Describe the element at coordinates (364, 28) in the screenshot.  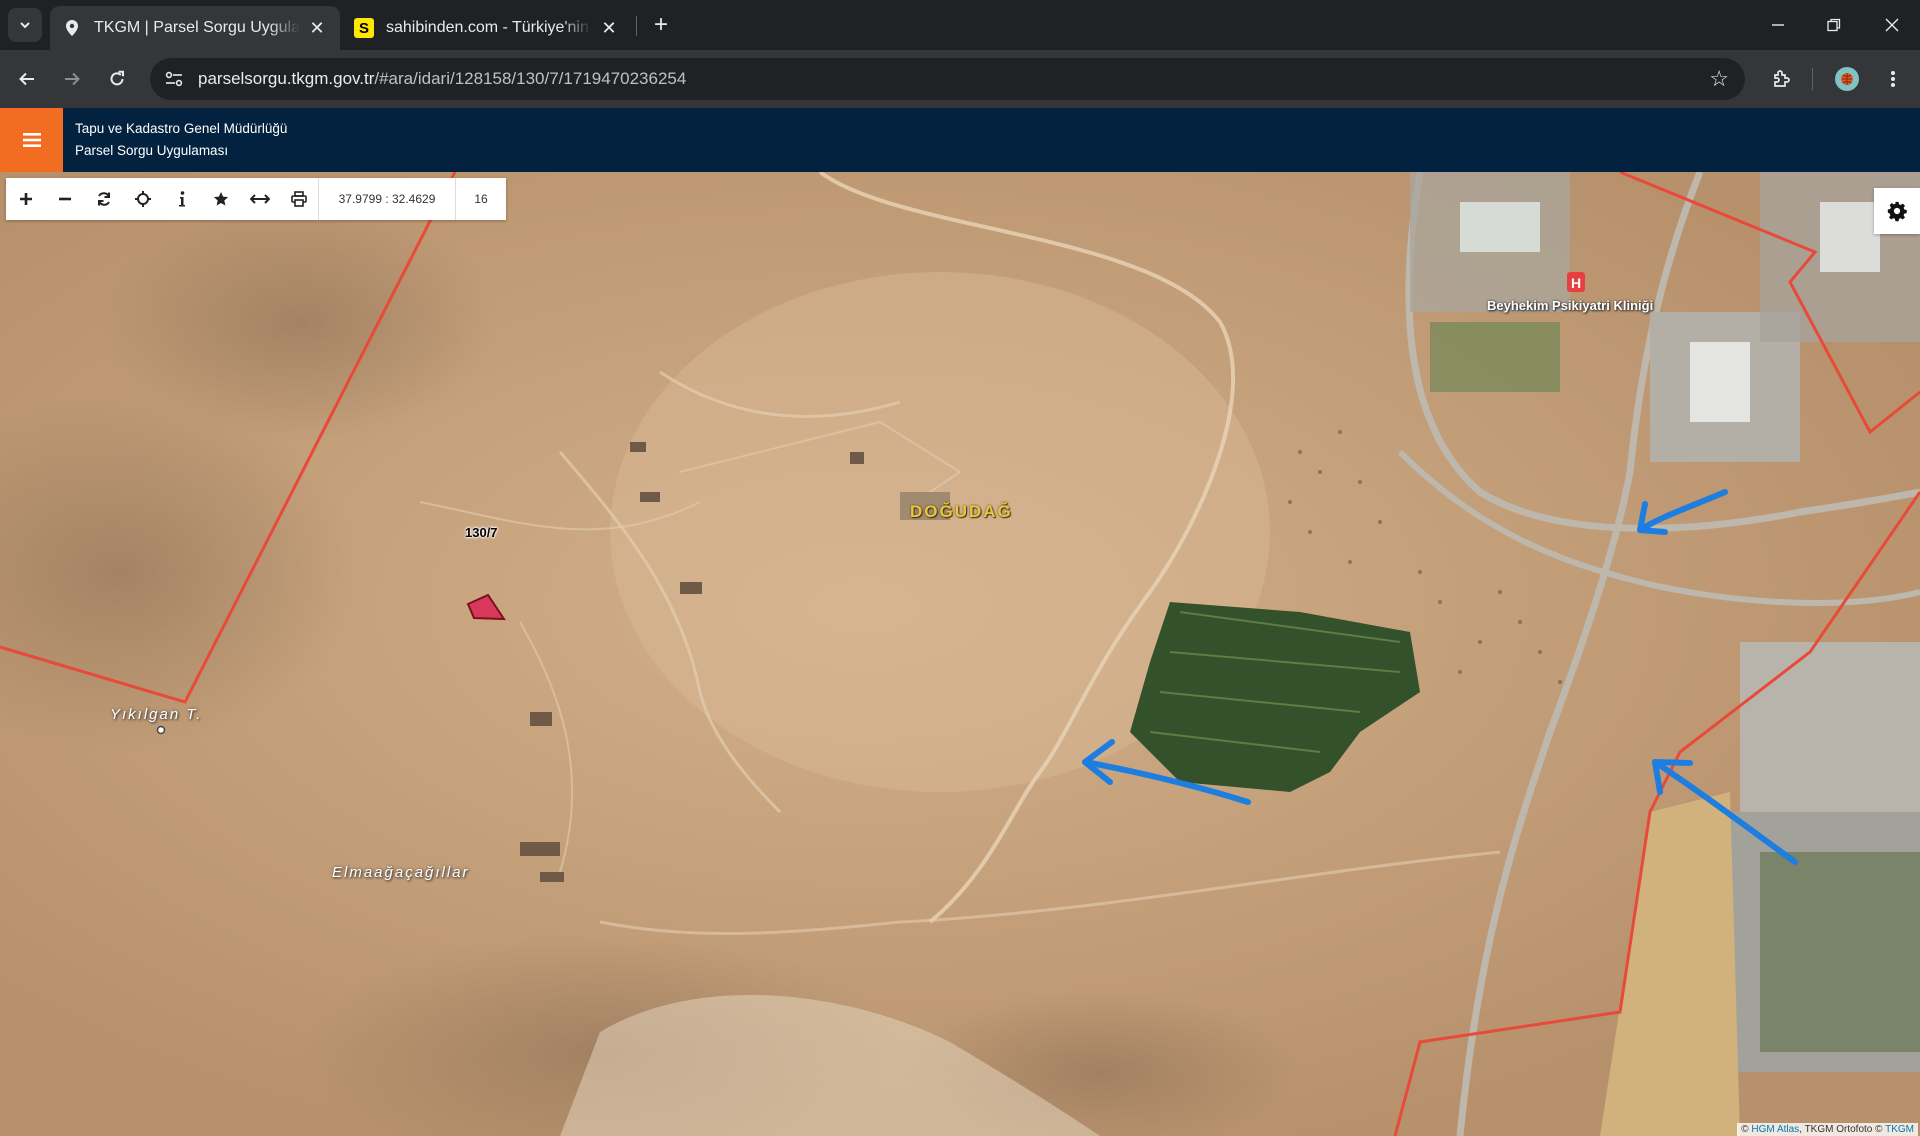
I see `sahibinden-s-icon: S` at that location.